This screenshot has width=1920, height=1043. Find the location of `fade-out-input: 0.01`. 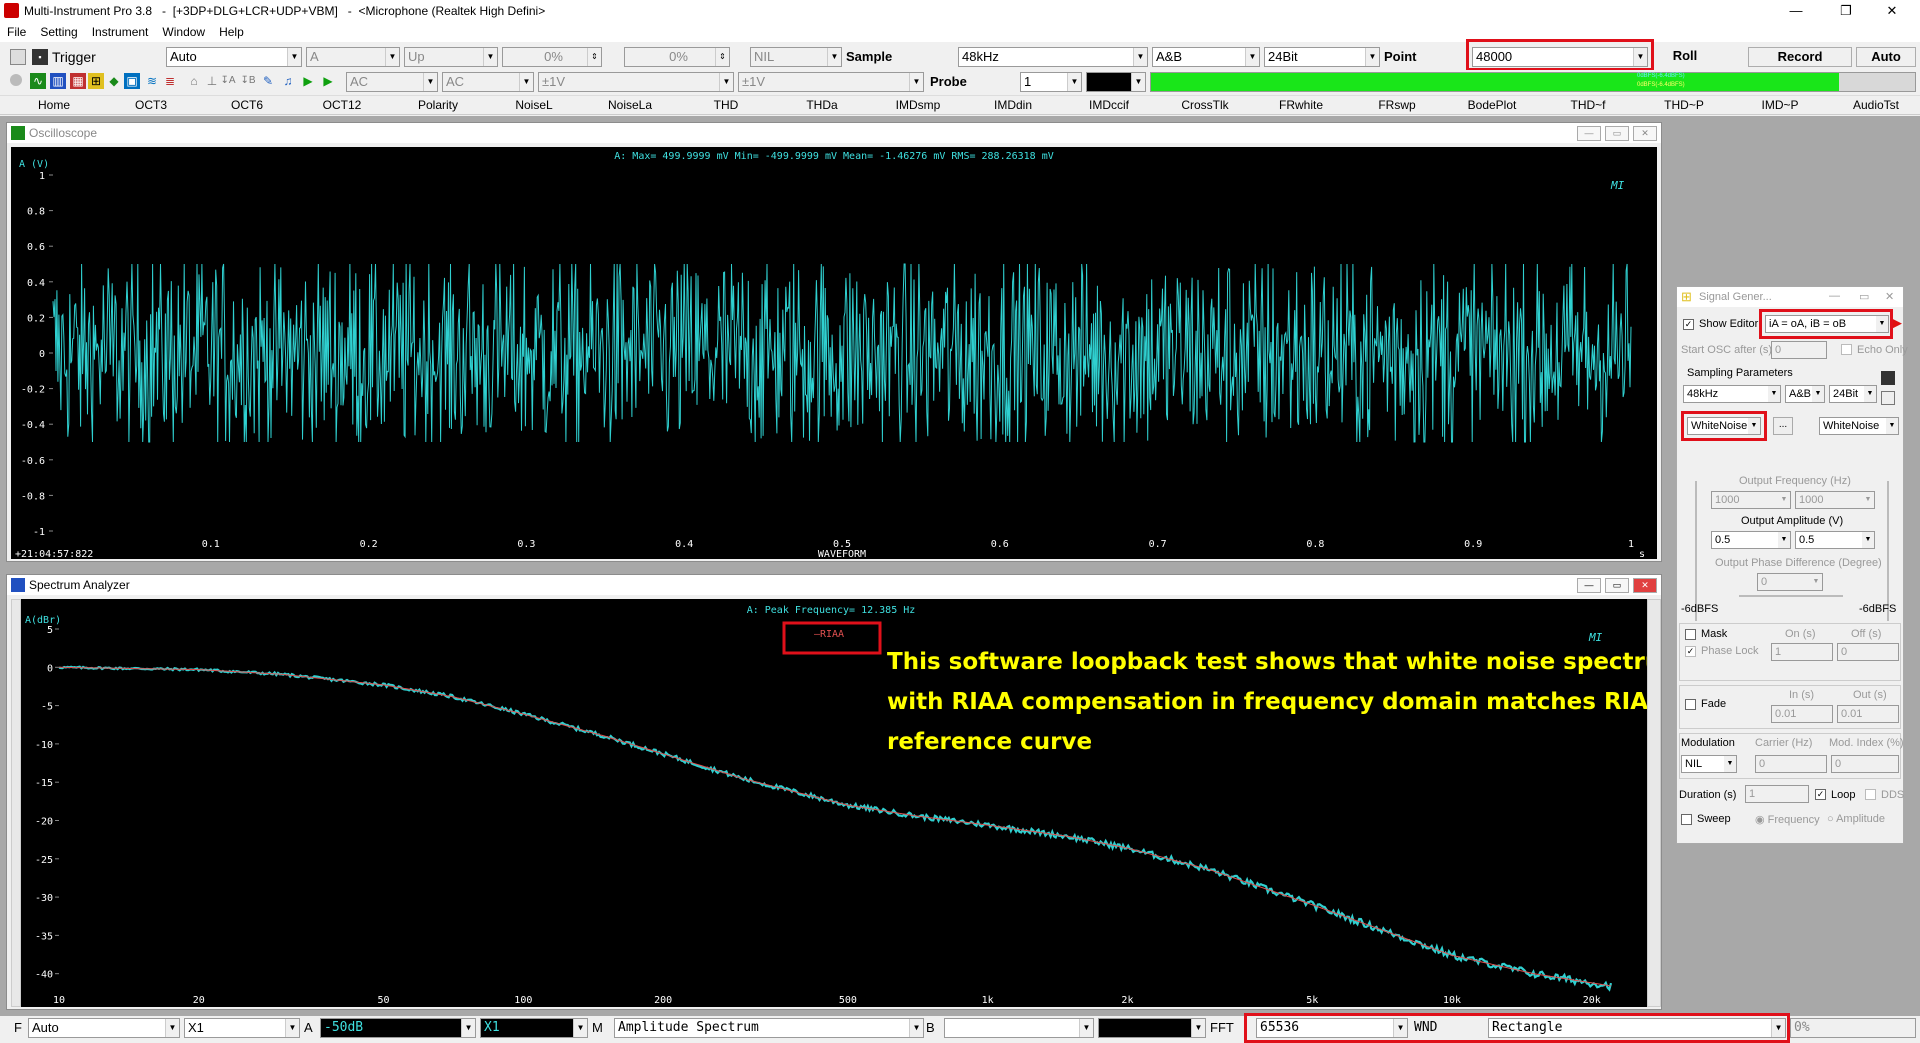

fade-out-input: 0.01 is located at coordinates (1868, 714).